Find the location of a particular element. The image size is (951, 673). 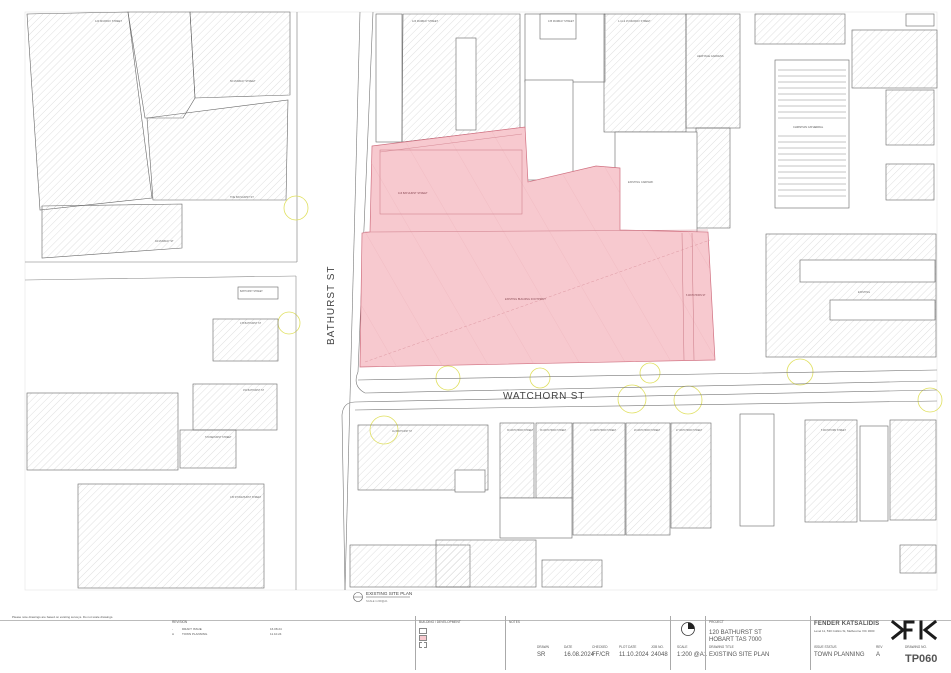

project-line-1: 120 BATHURST ST is located at coordinates (735, 633).